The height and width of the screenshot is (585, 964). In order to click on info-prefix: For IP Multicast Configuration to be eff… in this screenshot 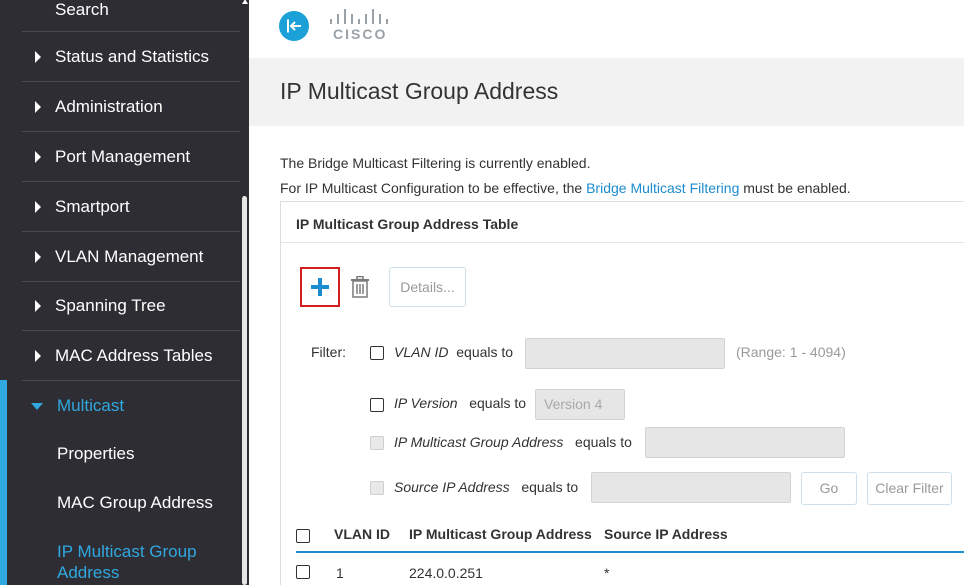, I will do `click(433, 188)`.